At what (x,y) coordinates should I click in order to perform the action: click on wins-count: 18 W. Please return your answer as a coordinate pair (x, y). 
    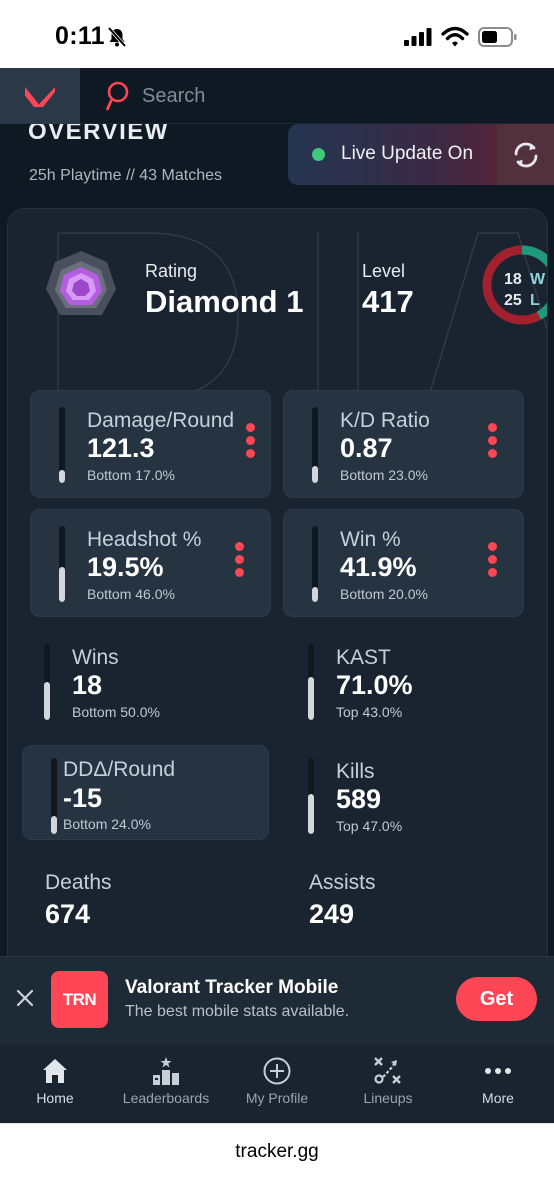
    Looking at the image, I should click on (525, 279).